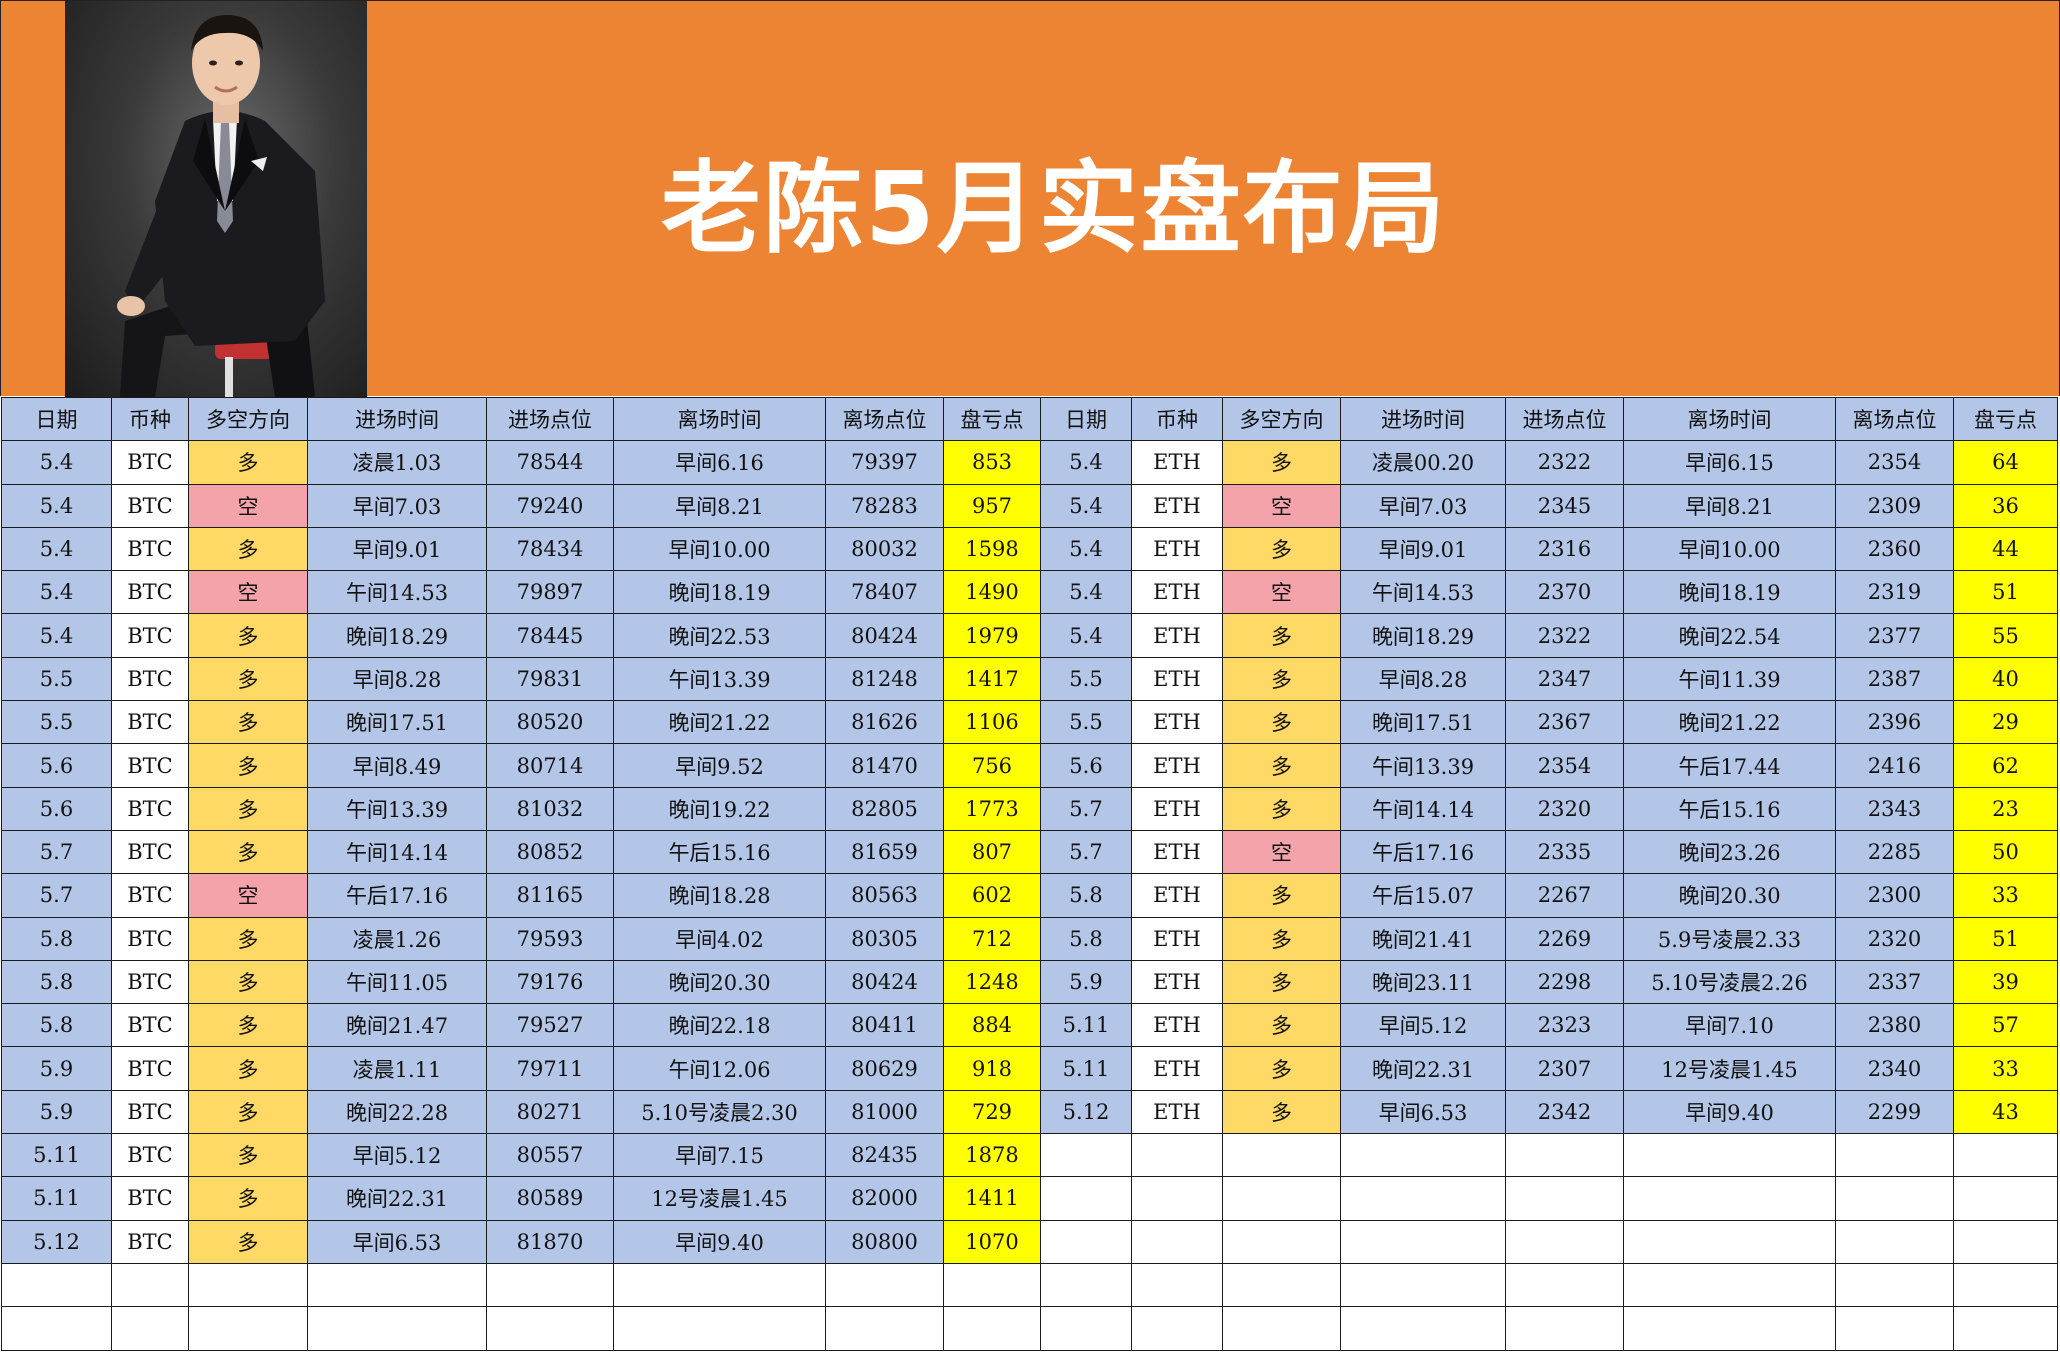  I want to click on btc-direction-cell: 空, so click(248, 592).